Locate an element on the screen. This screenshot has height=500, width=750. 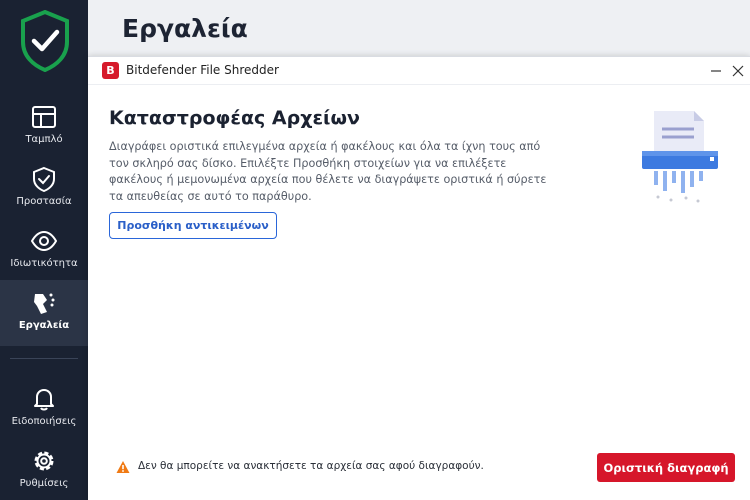
add-items-button: Προσθήκη αντικειμένων is located at coordinates (193, 225).